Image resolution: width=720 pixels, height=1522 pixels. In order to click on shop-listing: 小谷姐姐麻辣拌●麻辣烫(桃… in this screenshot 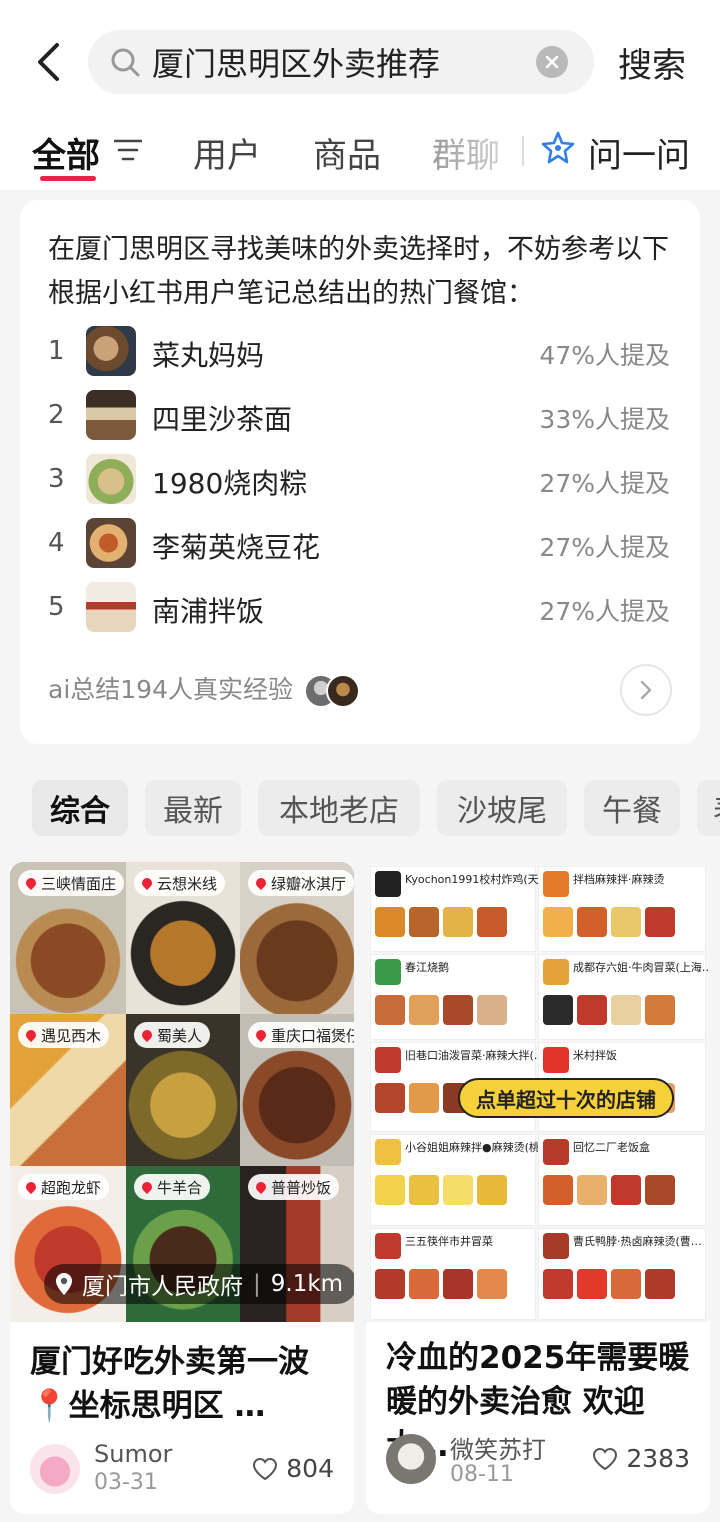, I will do `click(460, 1180)`.